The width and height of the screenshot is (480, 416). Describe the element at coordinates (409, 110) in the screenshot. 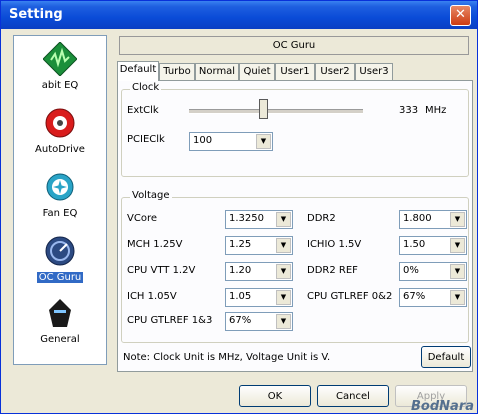

I see `extclk-value: 333` at that location.